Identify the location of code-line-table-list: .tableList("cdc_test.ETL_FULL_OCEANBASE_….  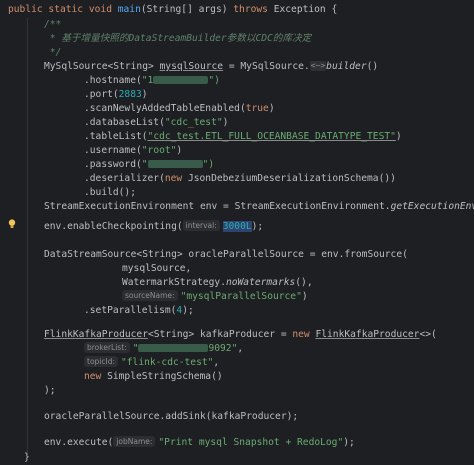
(279, 136).